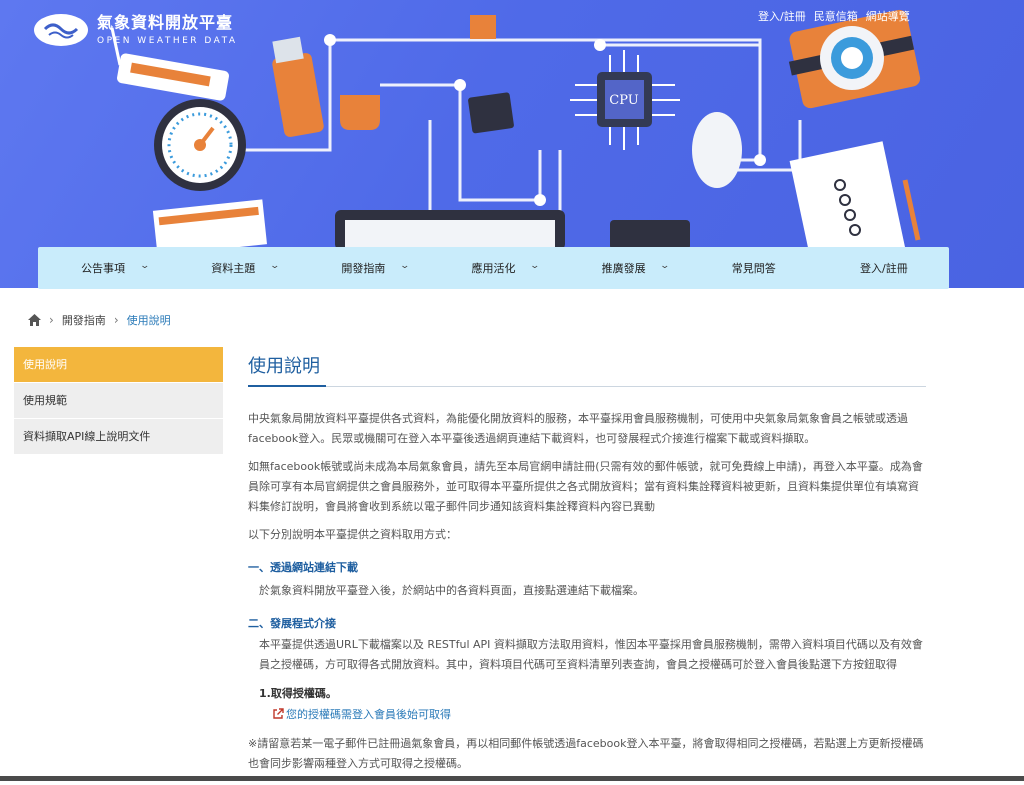  Describe the element at coordinates (84, 320) in the screenshot. I see `breadcrumb-parent: 開發指南` at that location.